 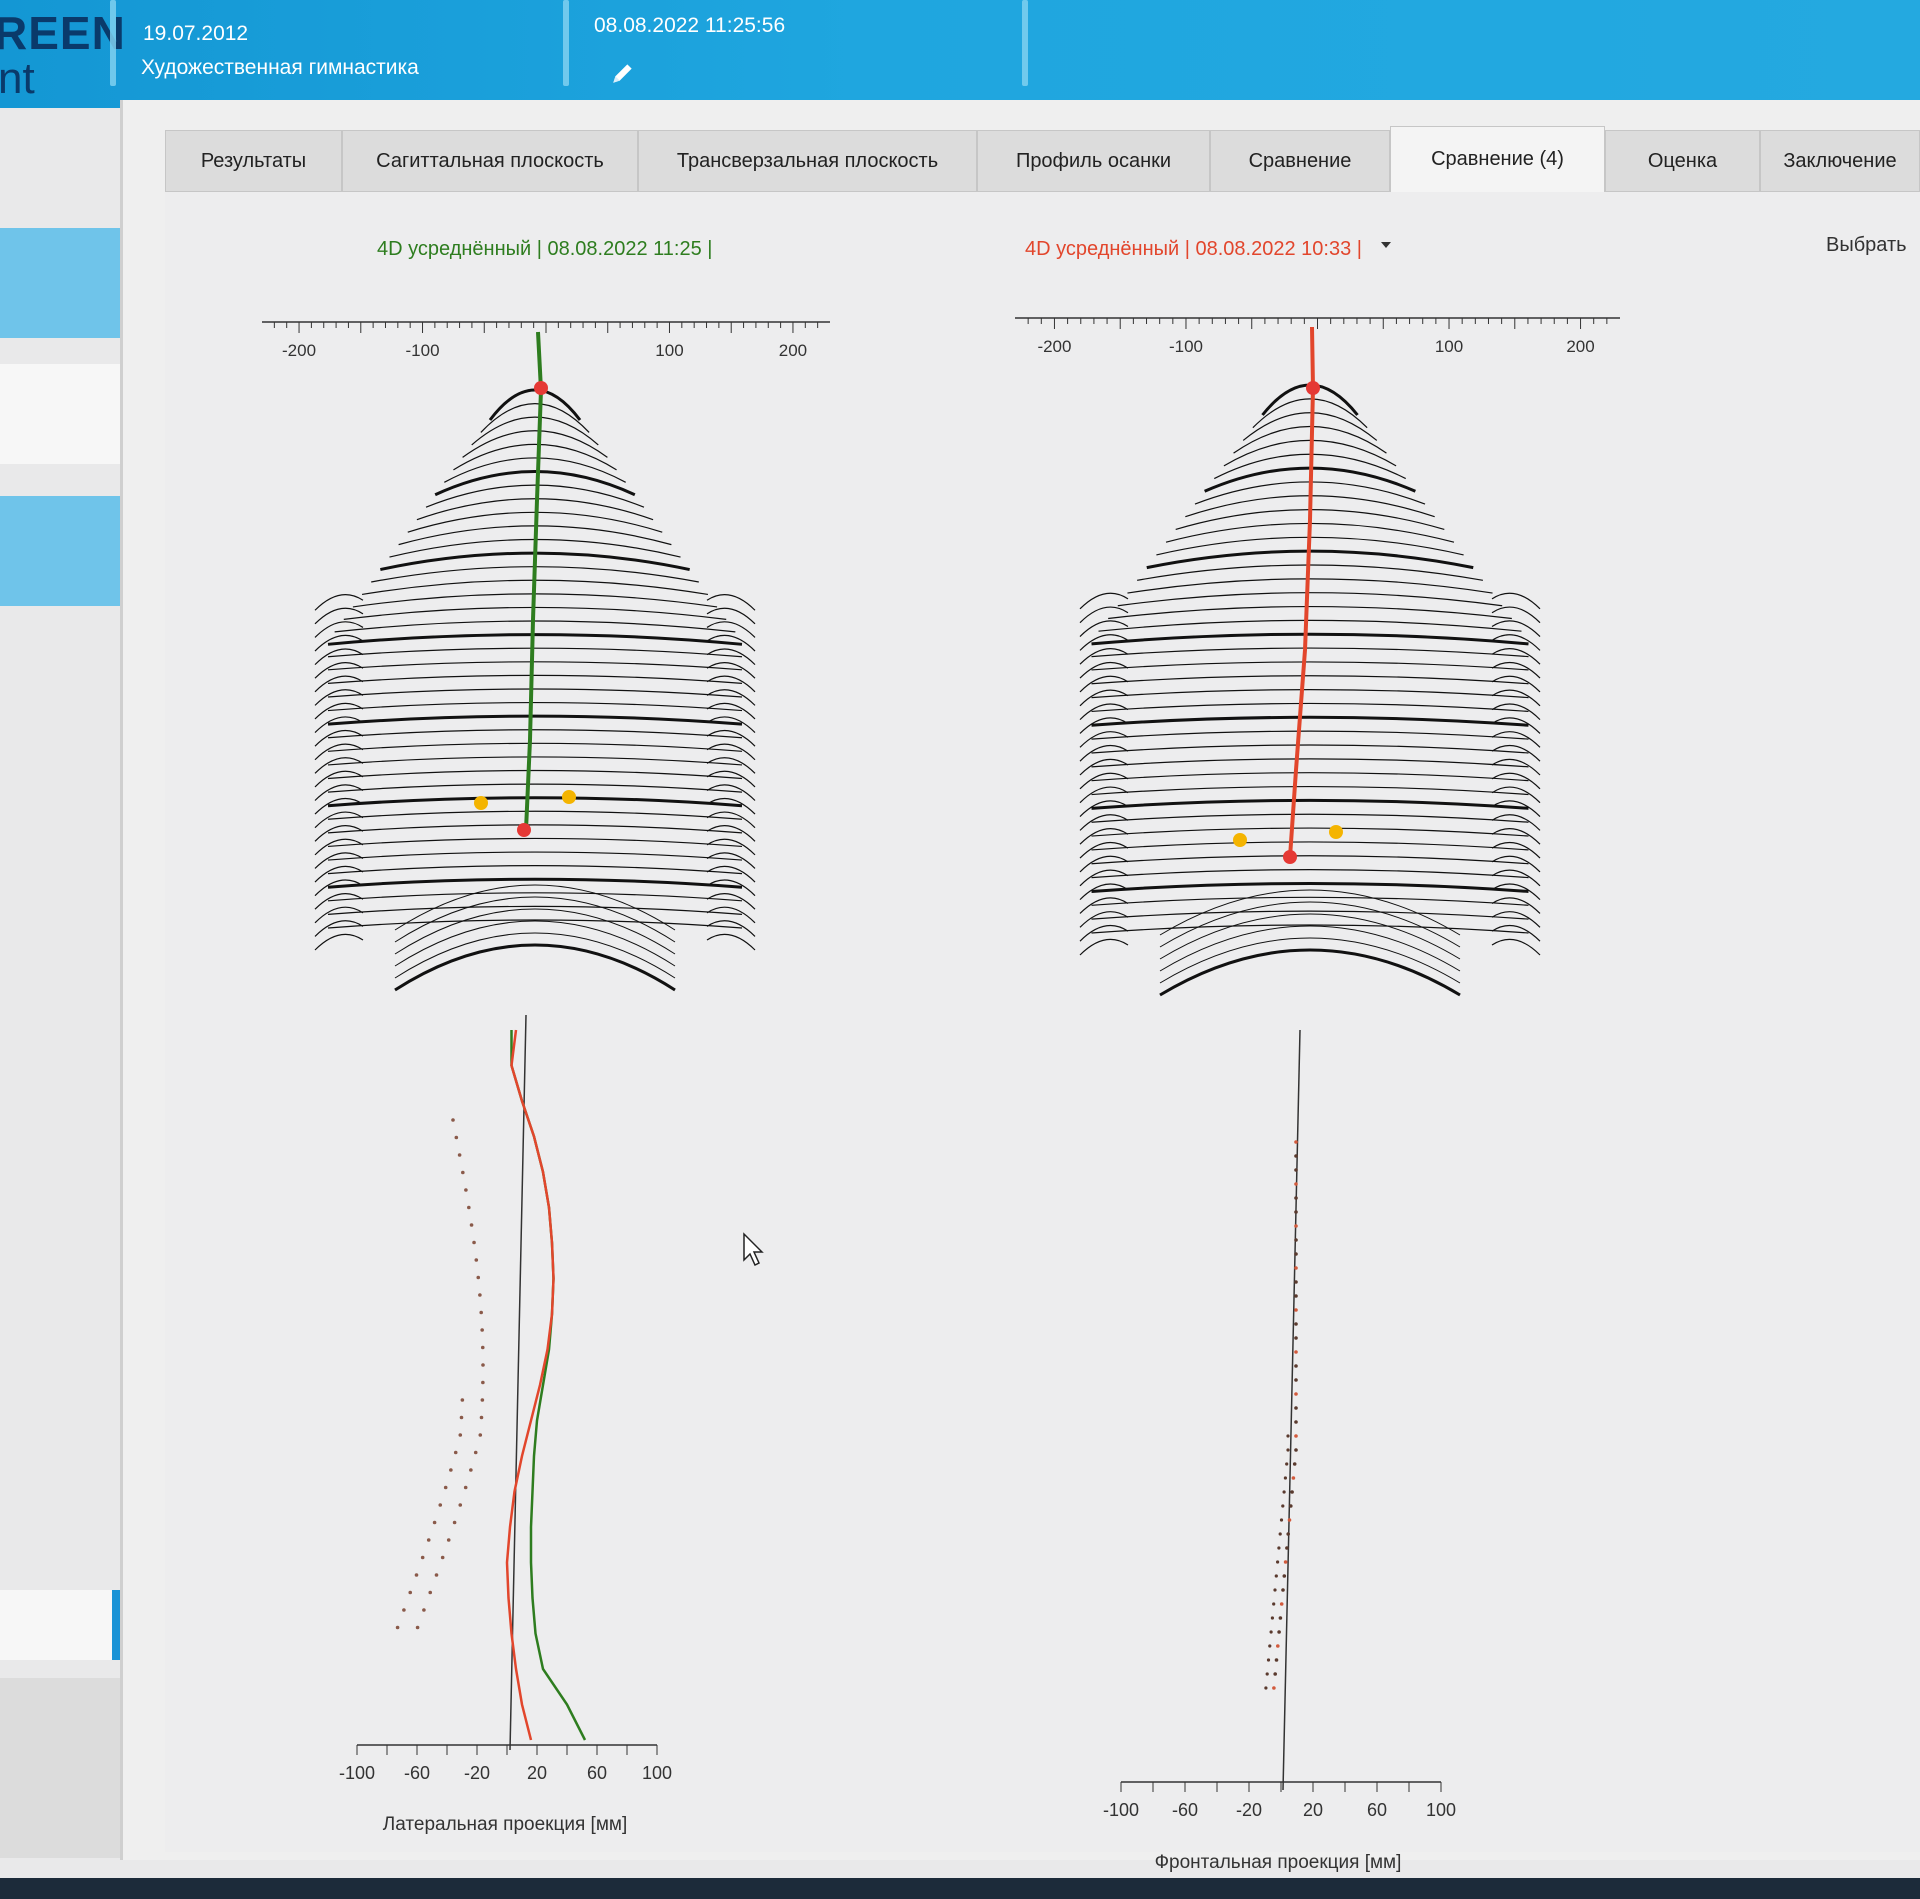 What do you see at coordinates (1580, 346) in the screenshot?
I see `axis-tick-label: 200` at bounding box center [1580, 346].